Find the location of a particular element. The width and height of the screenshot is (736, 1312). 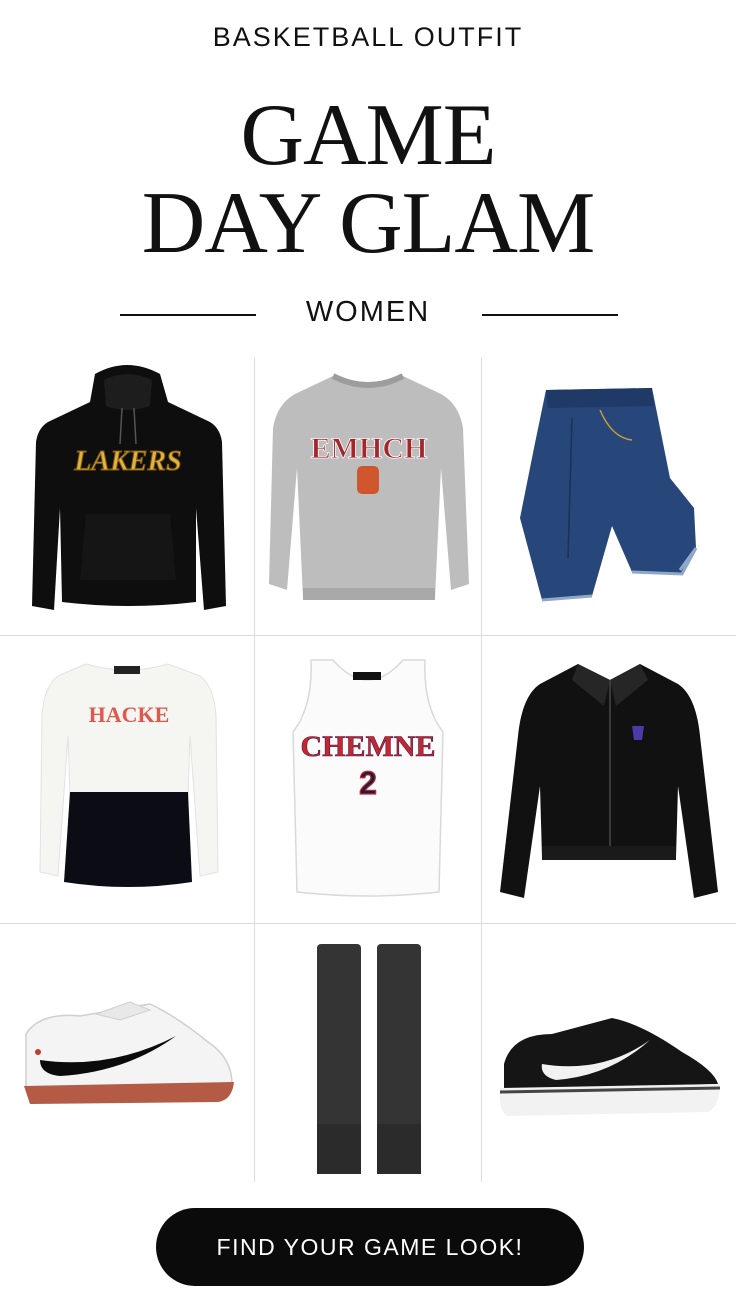

black-sneaker-image is located at coordinates (610, 1067).